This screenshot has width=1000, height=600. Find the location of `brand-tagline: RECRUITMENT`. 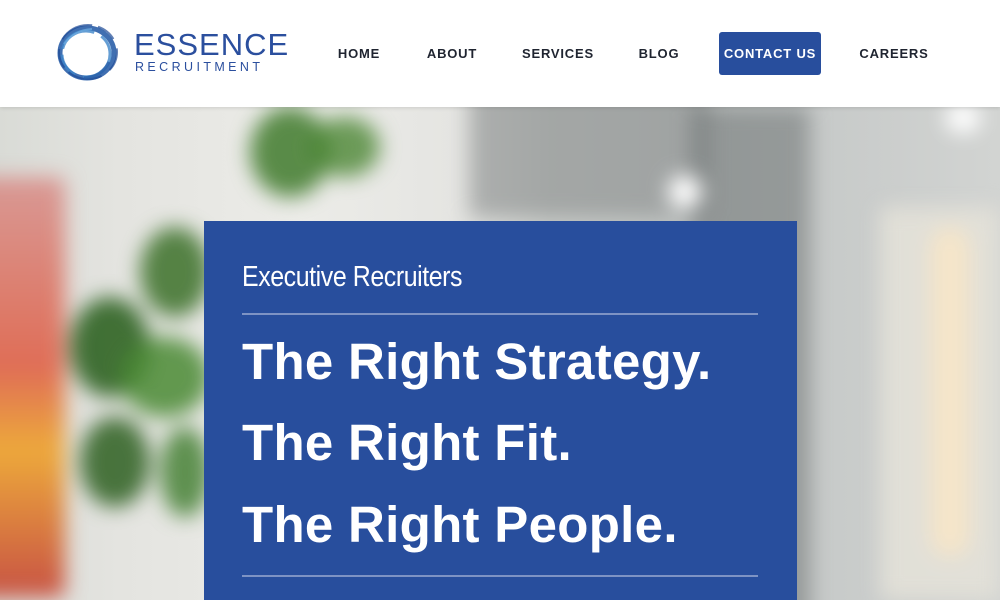

brand-tagline: RECRUITMENT is located at coordinates (199, 67).